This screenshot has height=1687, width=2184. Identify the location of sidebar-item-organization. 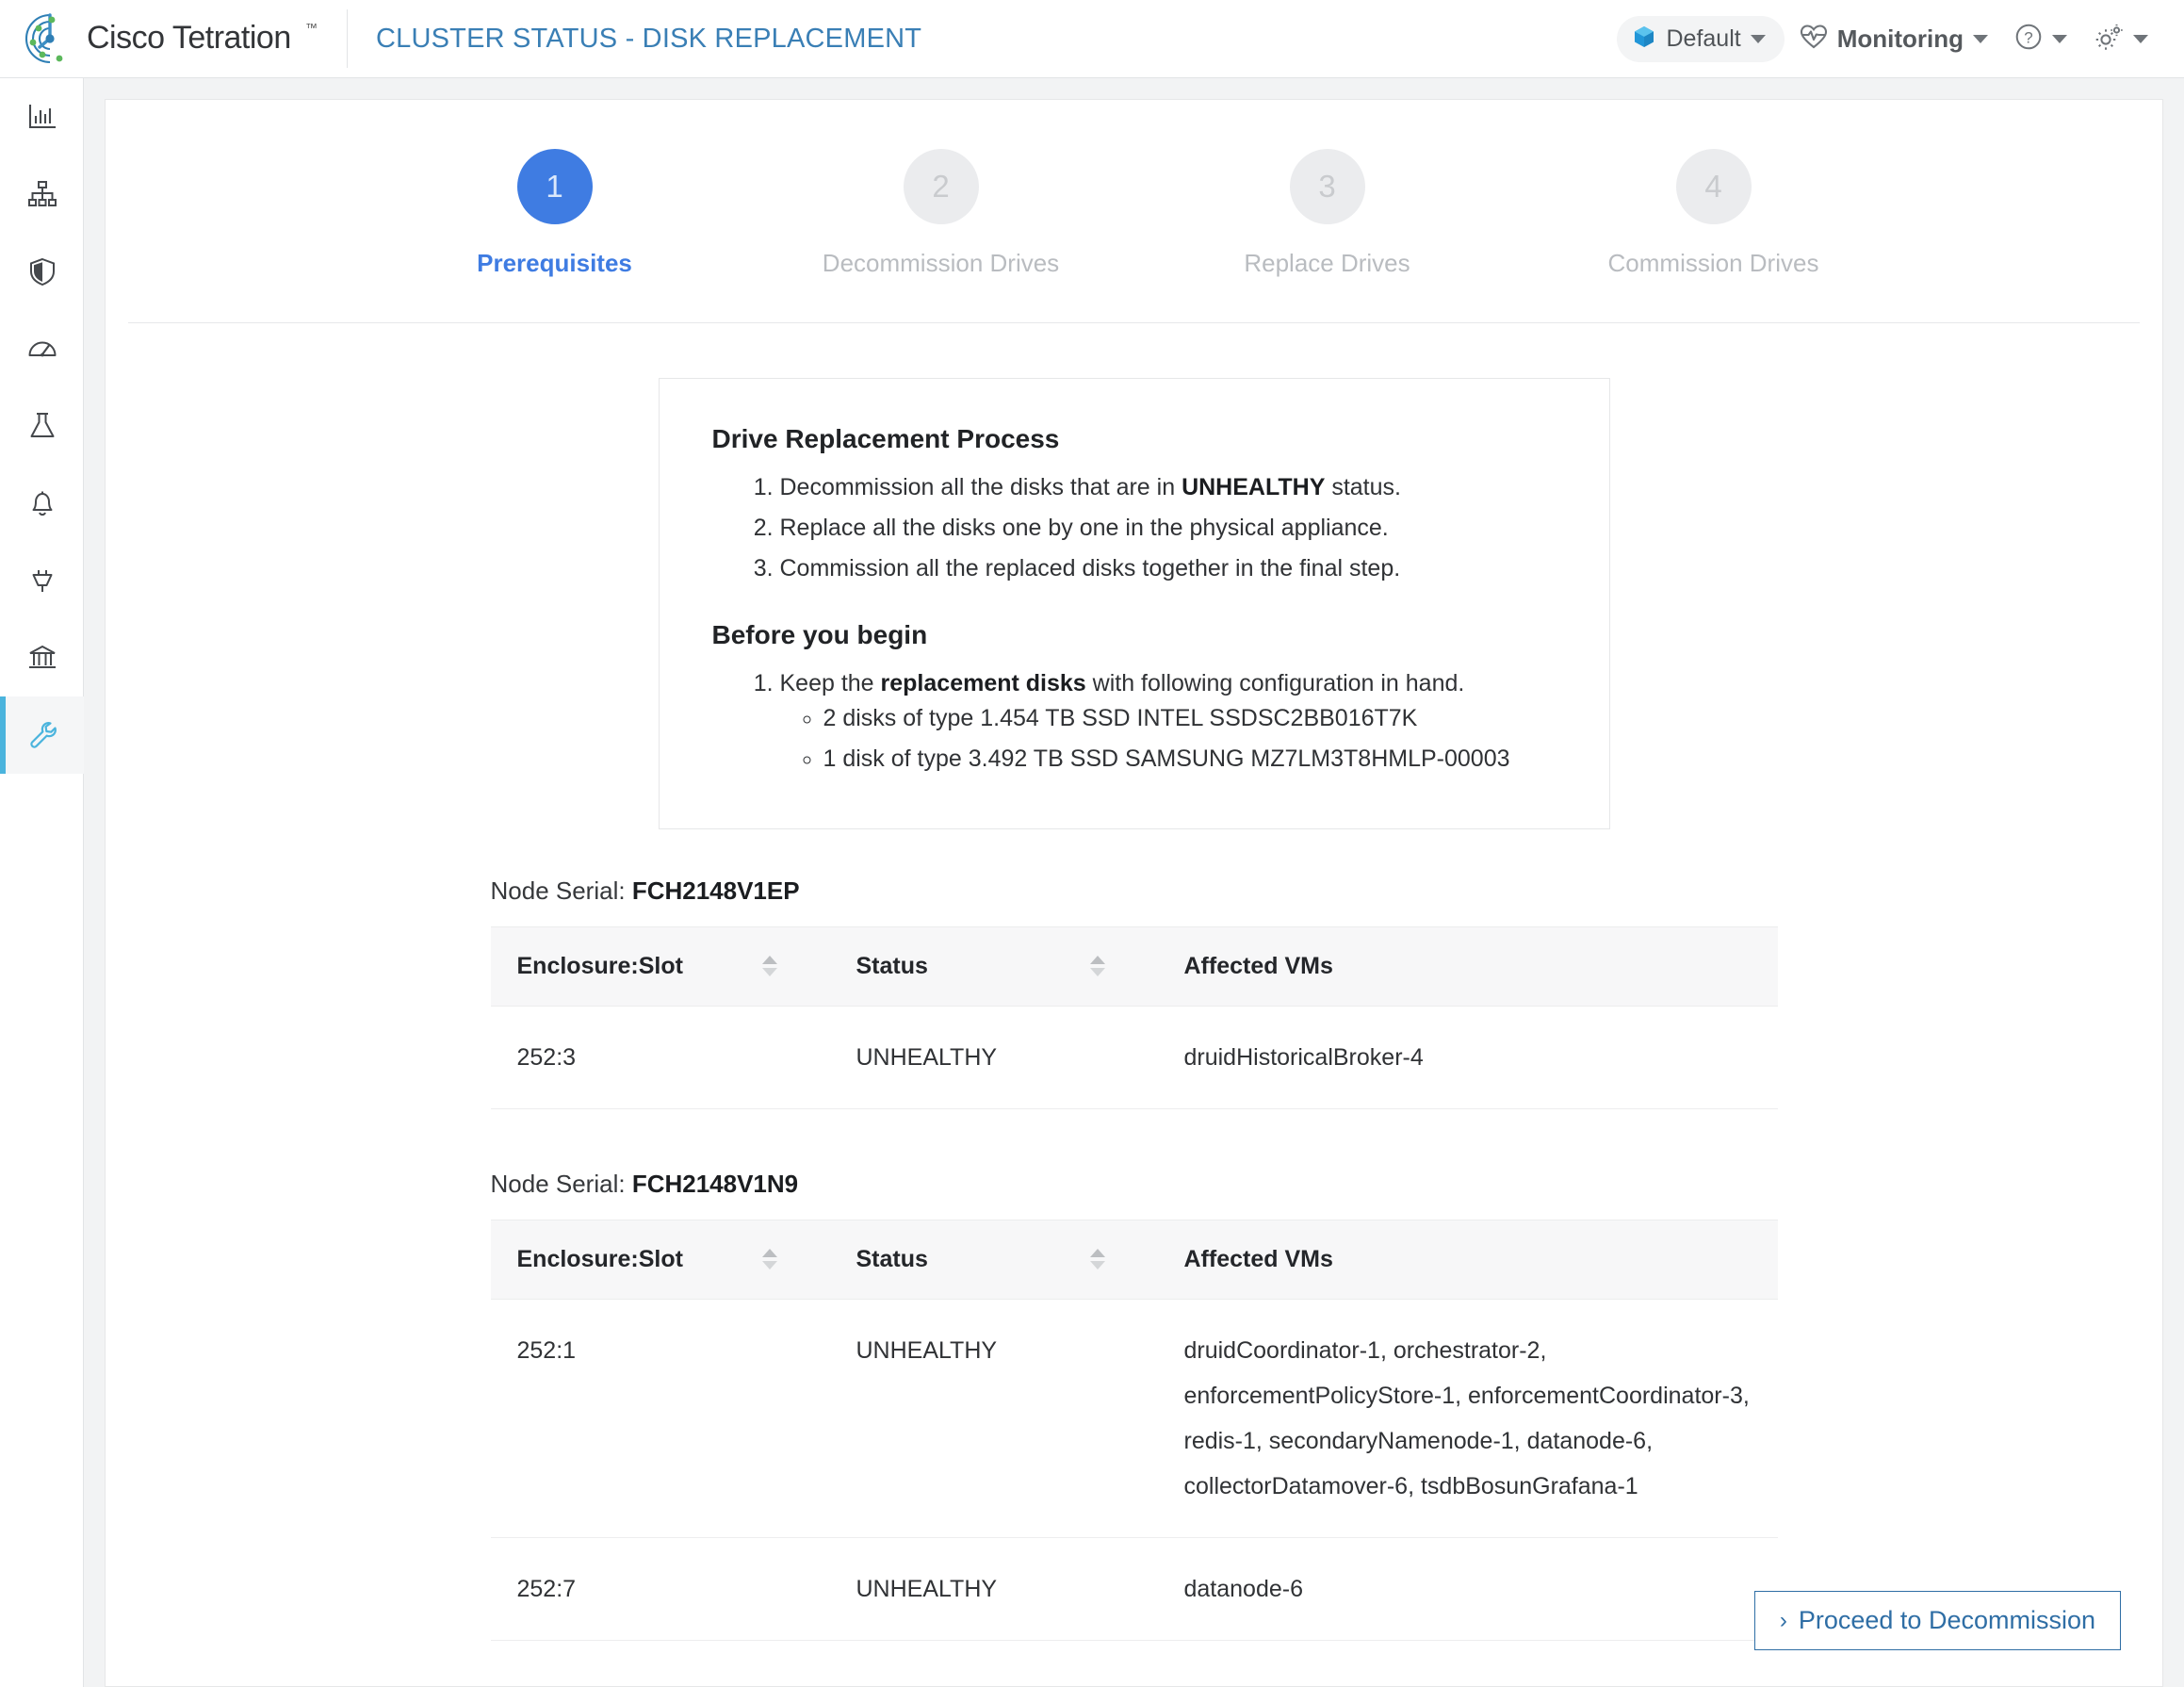
(42, 657).